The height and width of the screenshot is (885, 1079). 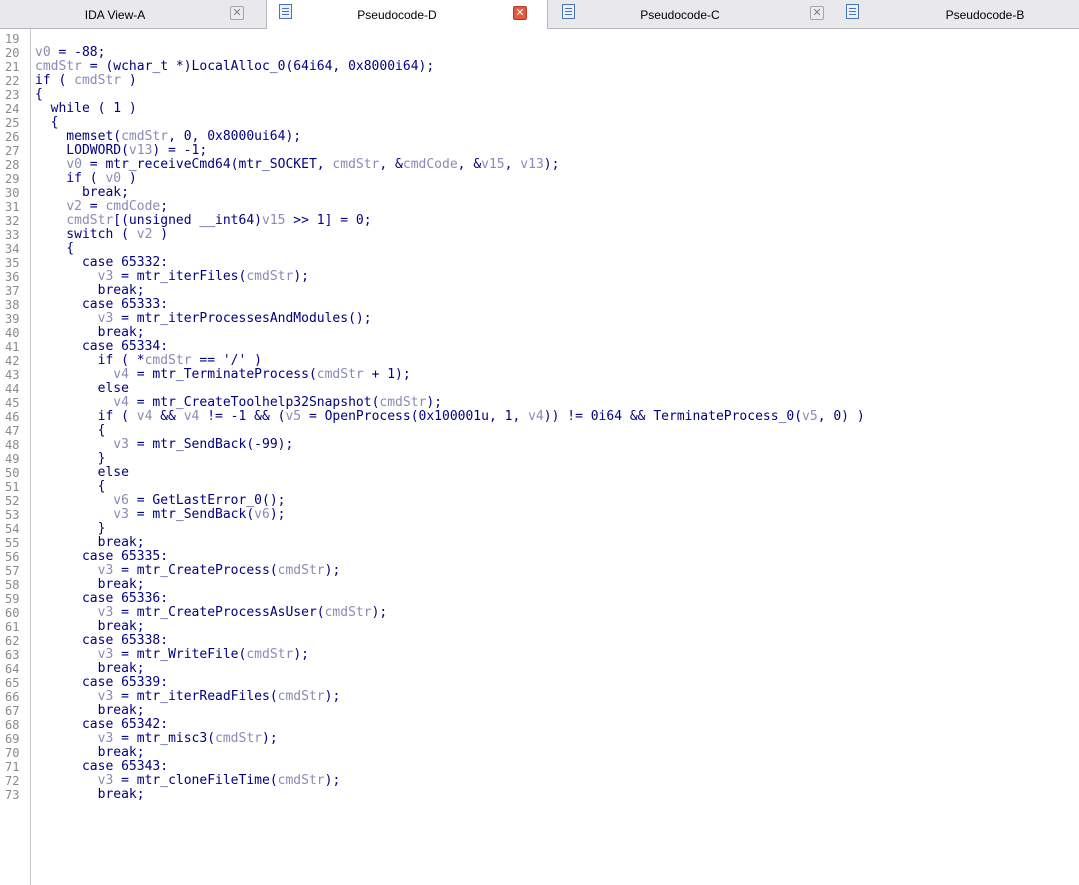 What do you see at coordinates (539, 753) in the screenshot?
I see `code-line: 70 break;` at bounding box center [539, 753].